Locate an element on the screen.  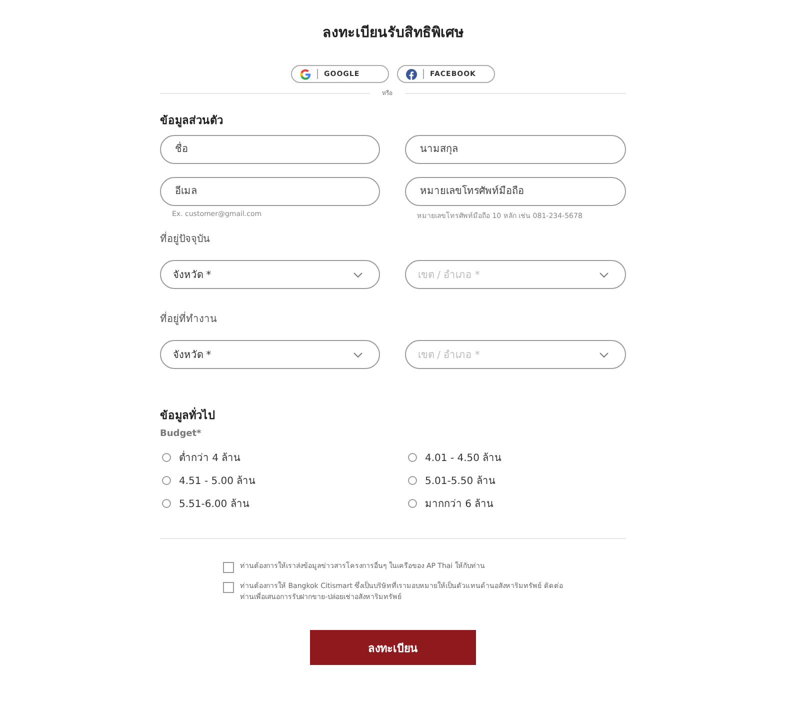
google-g-icon is located at coordinates (305, 74).